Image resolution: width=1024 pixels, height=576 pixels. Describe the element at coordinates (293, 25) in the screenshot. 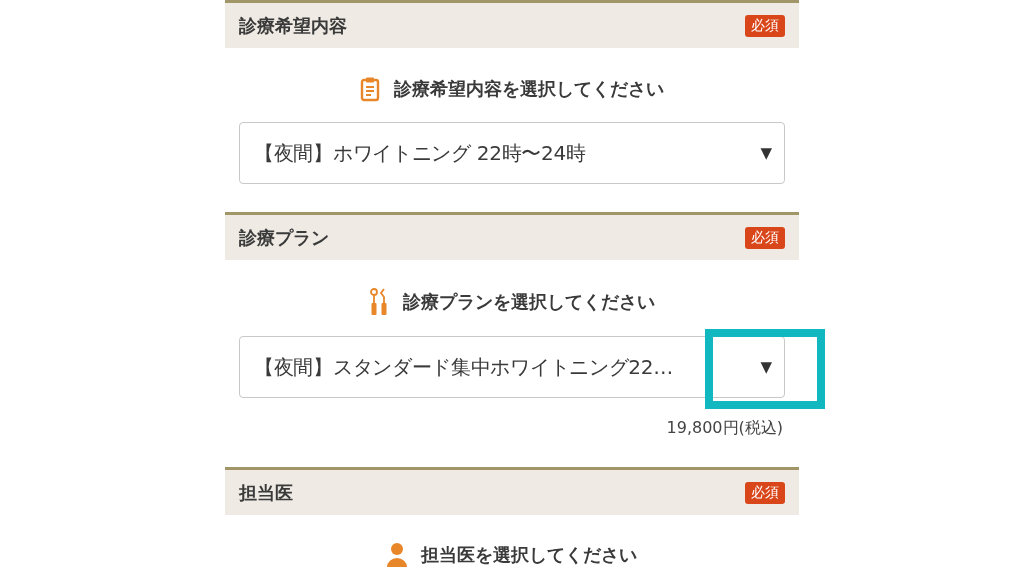

I see `section-title: 診療希望内容` at that location.